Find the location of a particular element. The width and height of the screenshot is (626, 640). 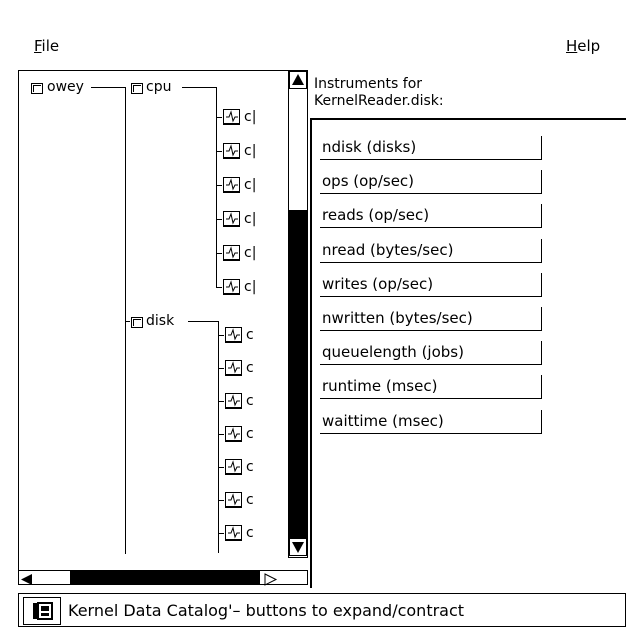

tree-root-label: owey is located at coordinates (65, 87).